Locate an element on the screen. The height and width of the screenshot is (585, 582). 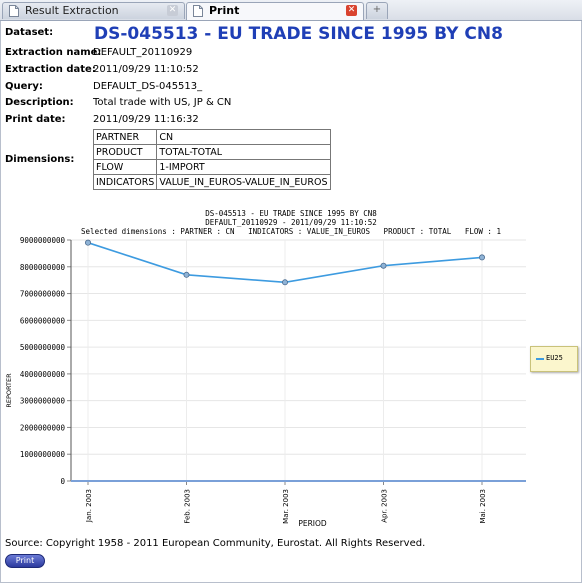
dimensions-key: Dimensions: is located at coordinates (40, 159).